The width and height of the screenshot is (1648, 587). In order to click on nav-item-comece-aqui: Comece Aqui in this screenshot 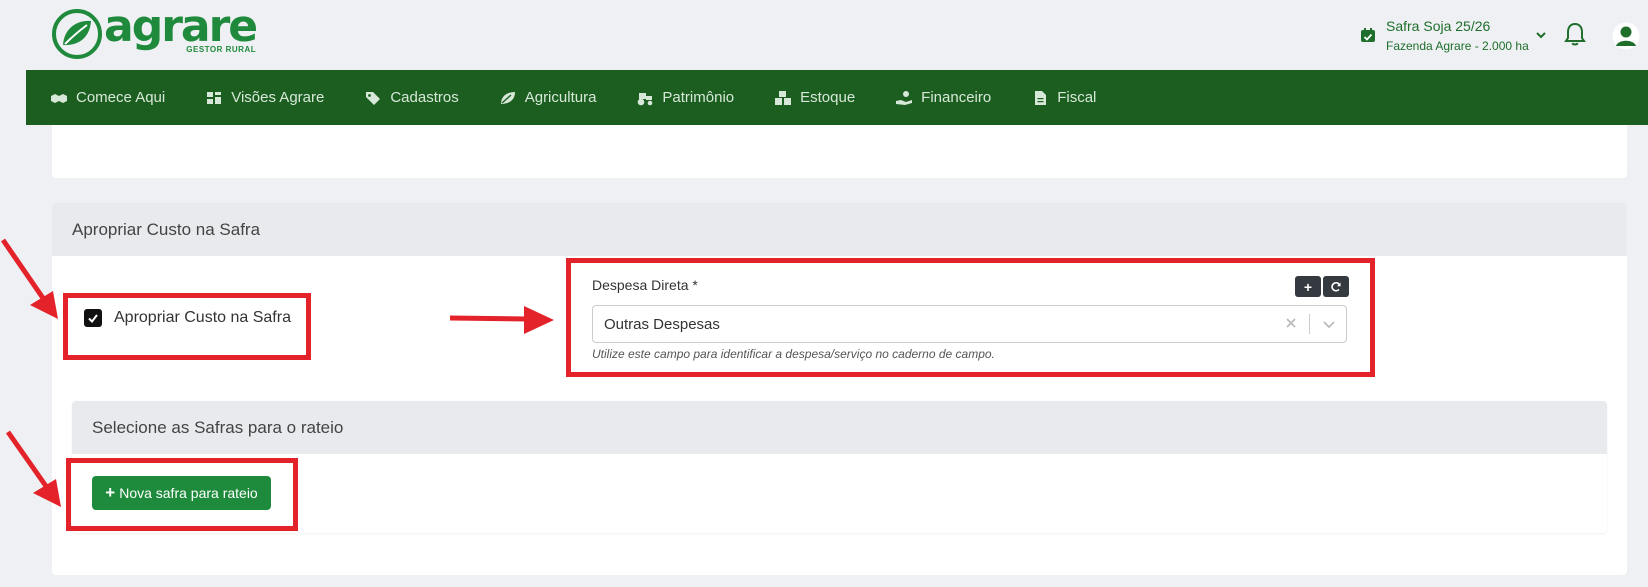, I will do `click(107, 97)`.